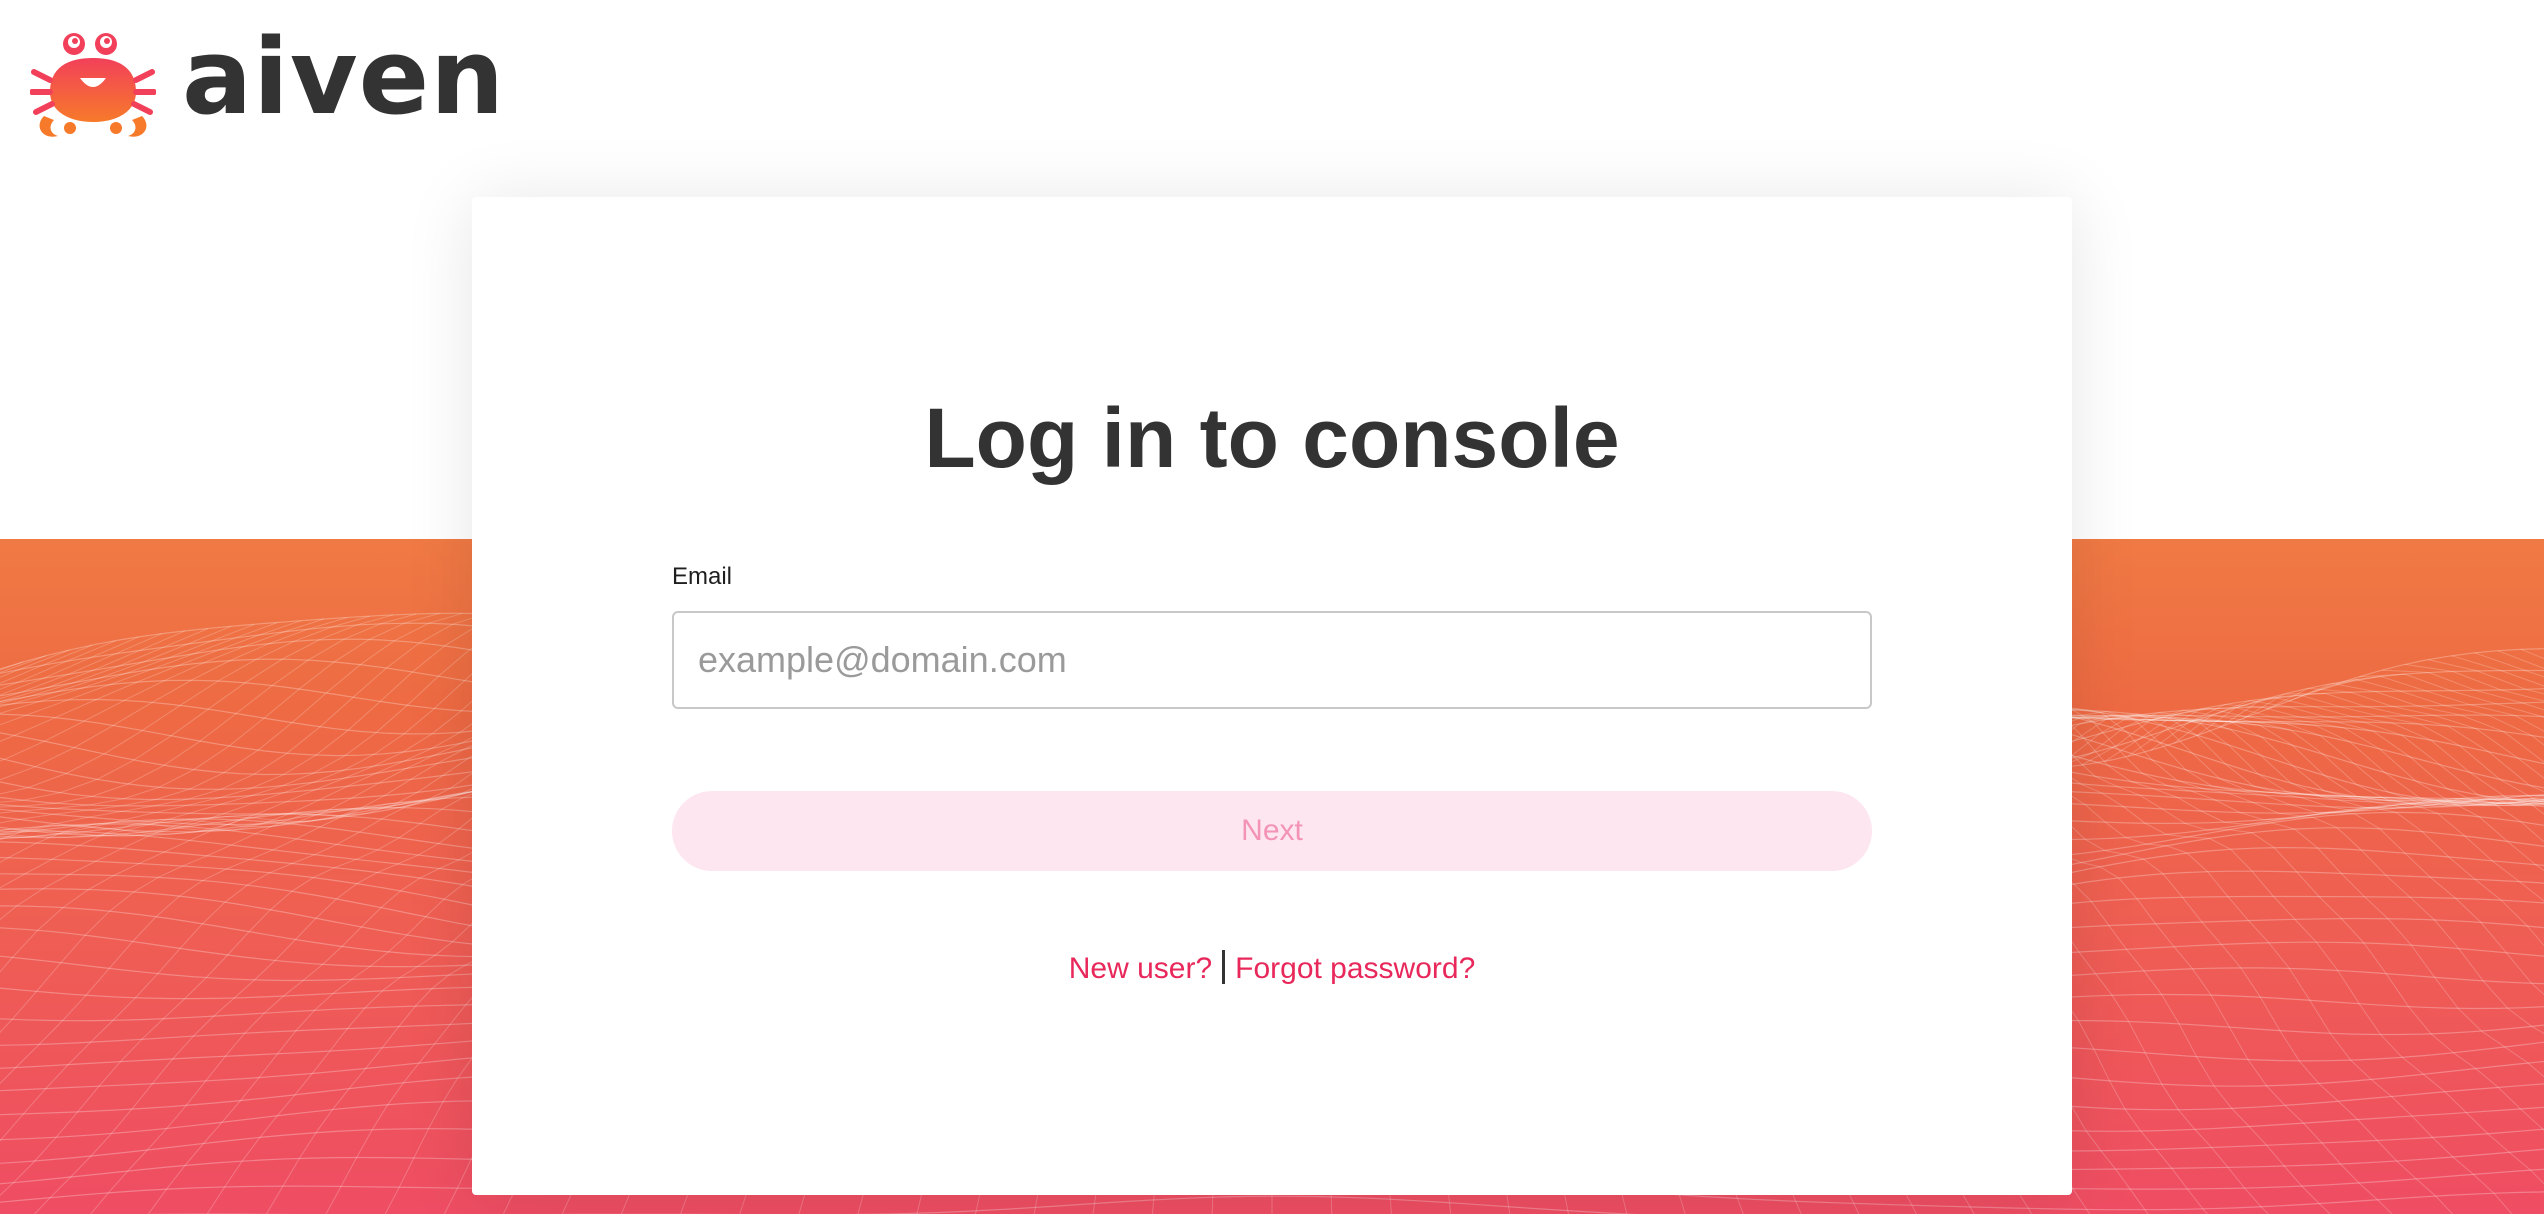  Describe the element at coordinates (1140, 968) in the screenshot. I see `new-user-link: New user?` at that location.